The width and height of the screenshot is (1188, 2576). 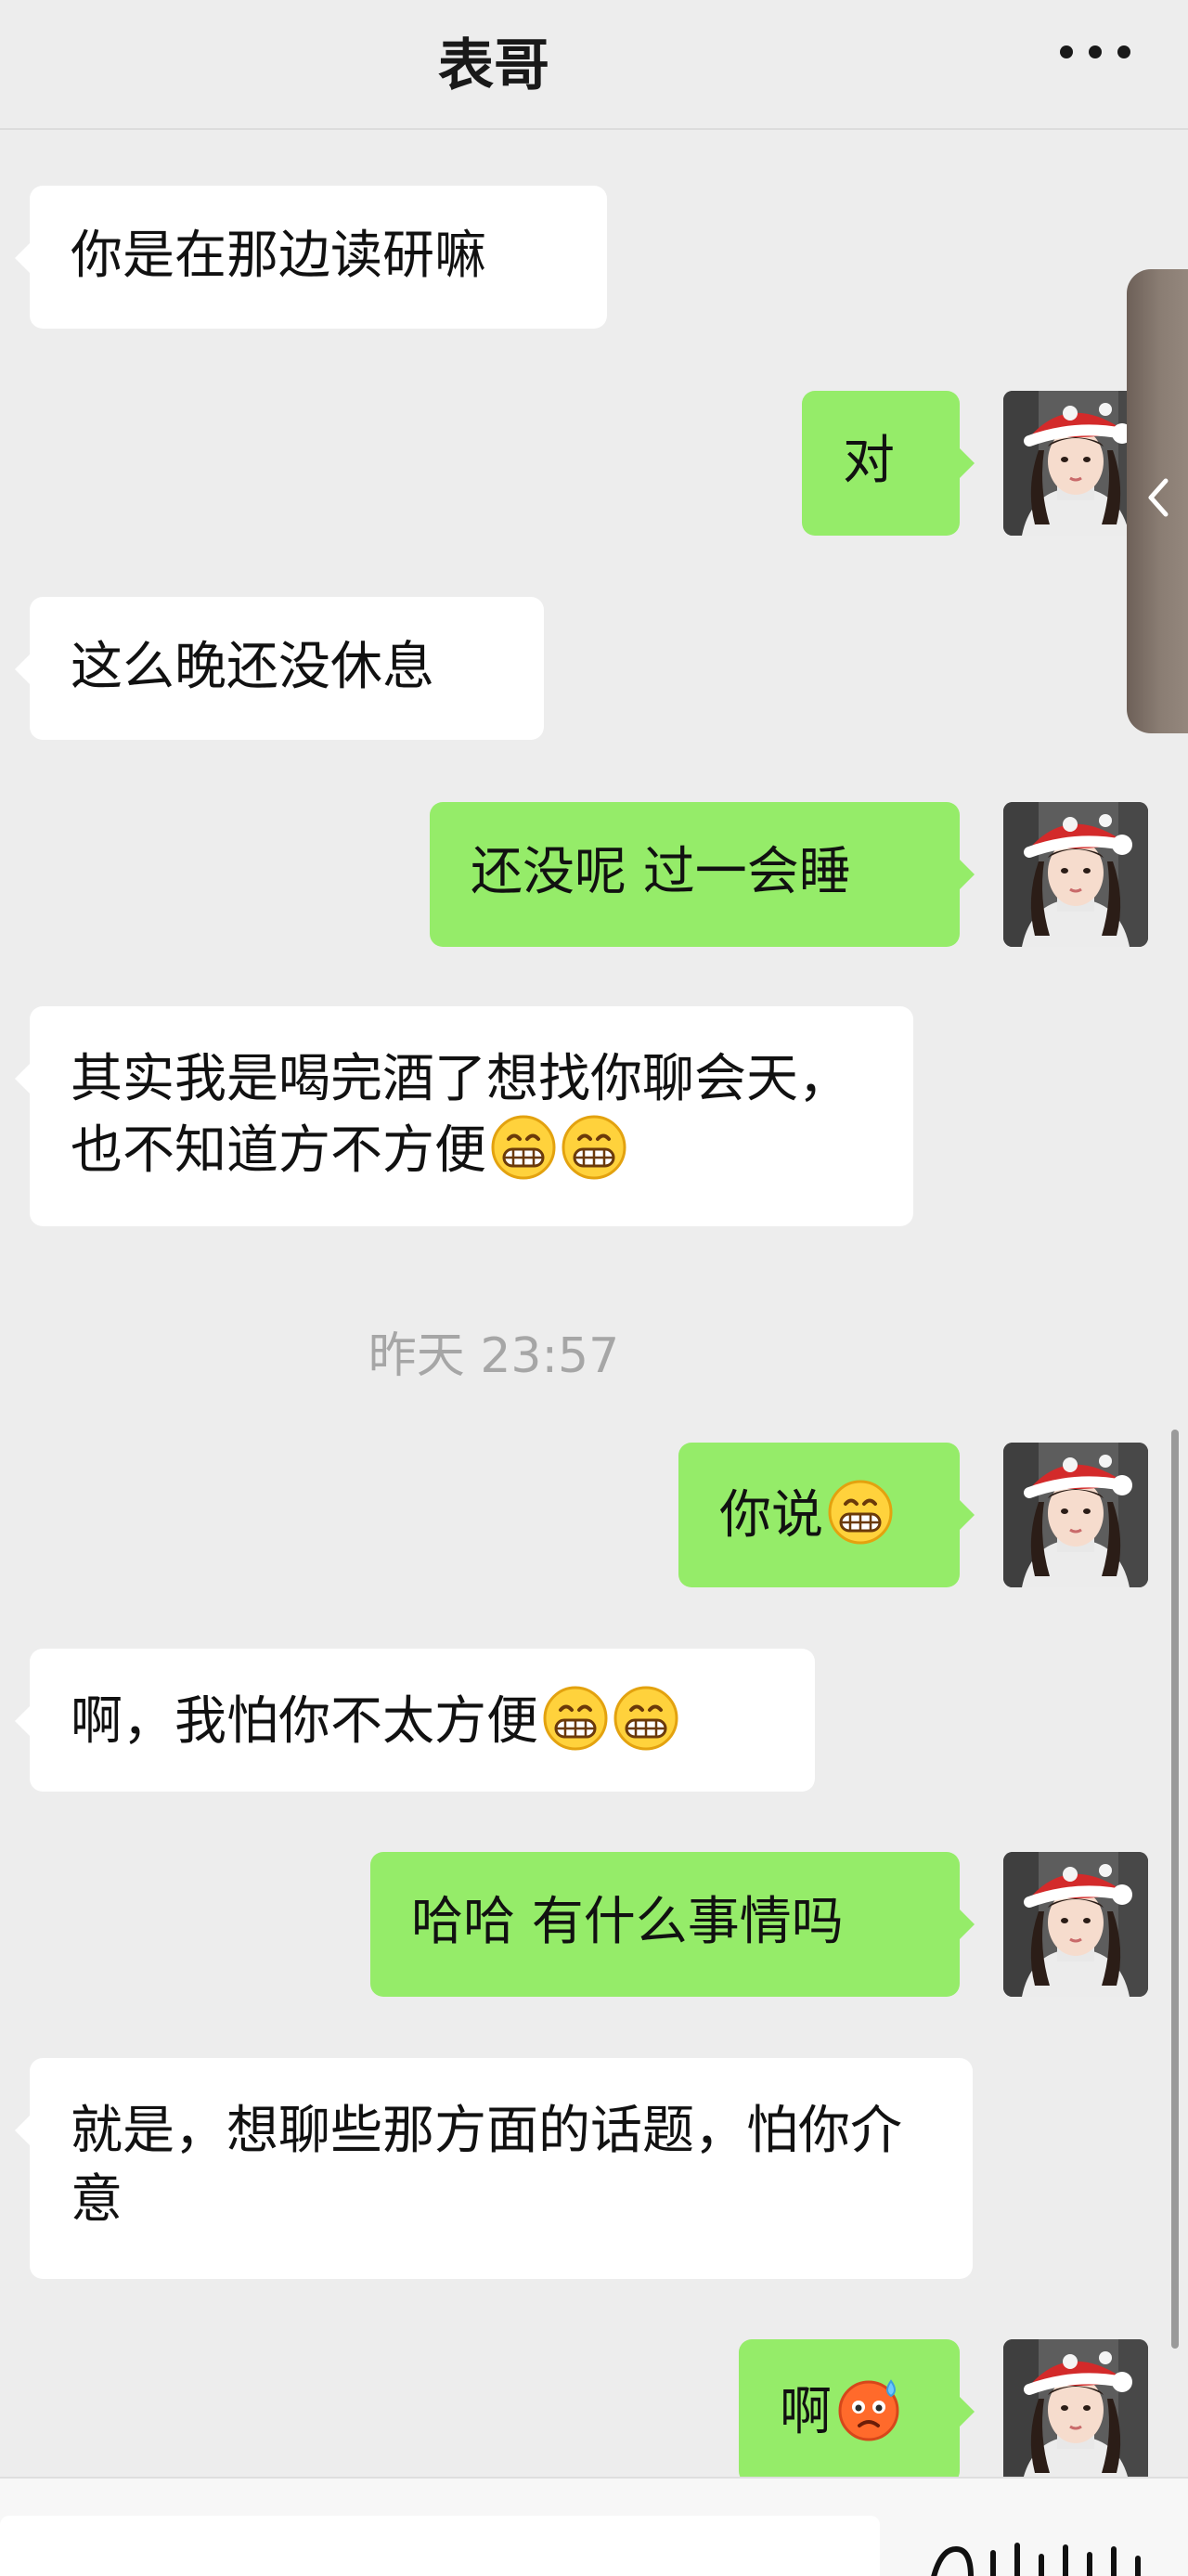 I want to click on chat-title: 表哥, so click(x=493, y=65).